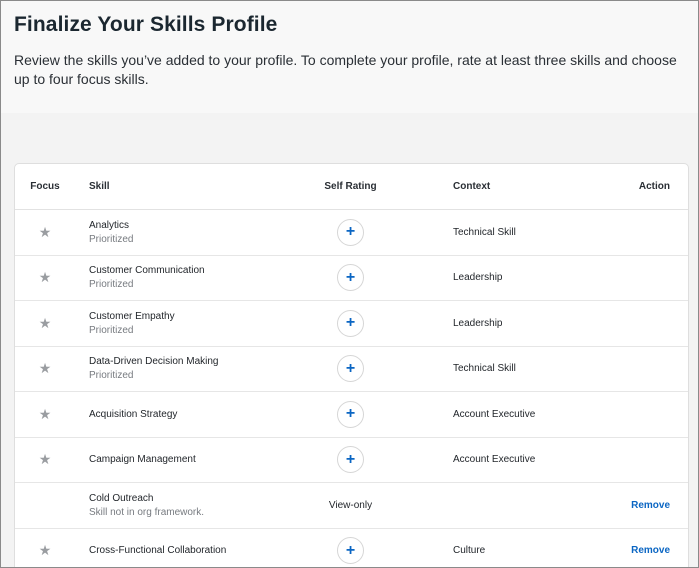  I want to click on skill-cell: Acquisition Strategy, so click(182, 414).